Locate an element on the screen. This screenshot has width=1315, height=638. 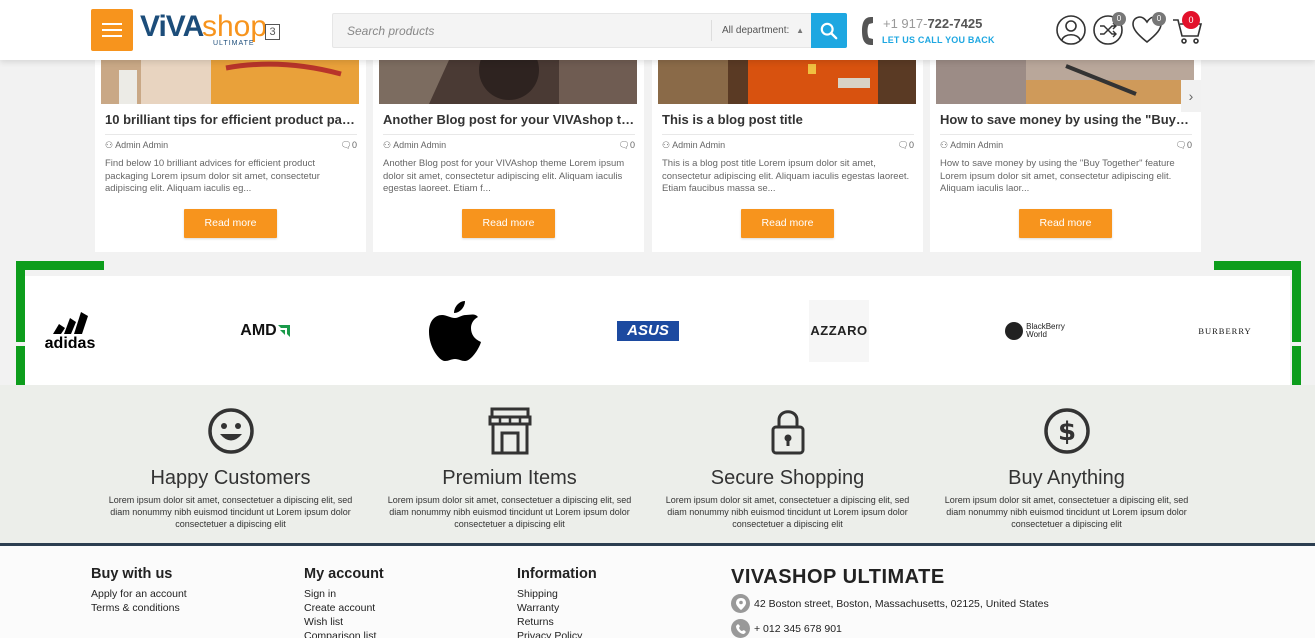
blog-title: This is a blog post title is located at coordinates (788, 119).